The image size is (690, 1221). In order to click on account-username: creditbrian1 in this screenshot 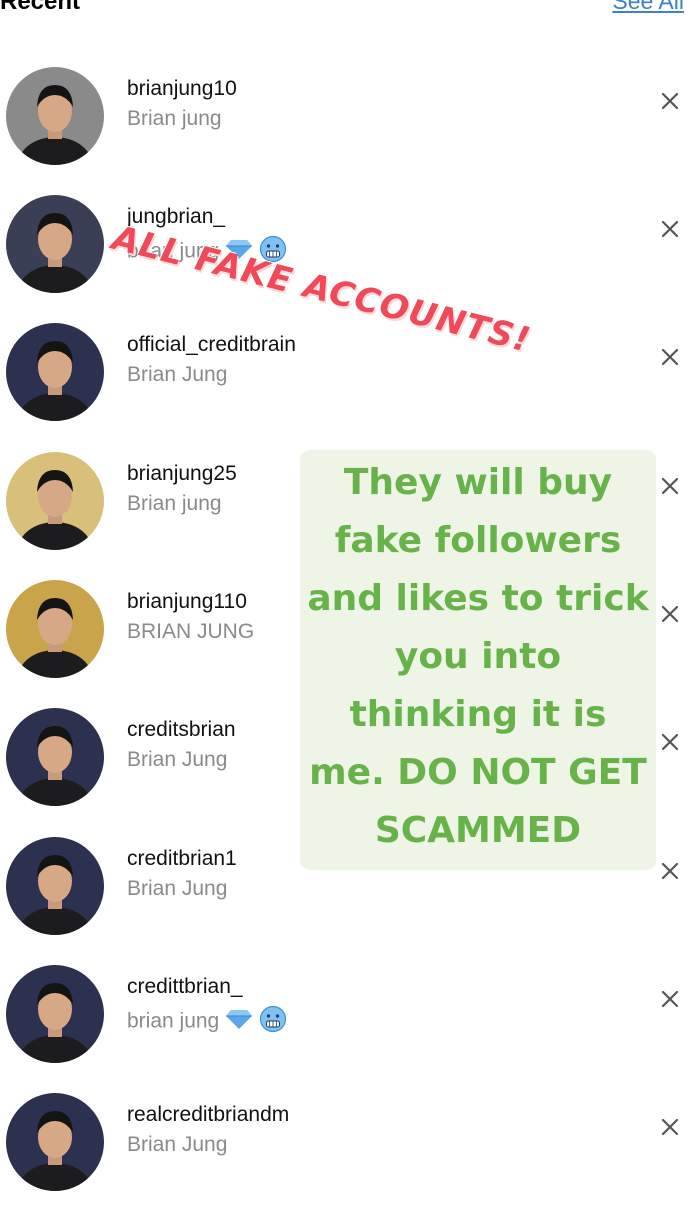, I will do `click(182, 858)`.